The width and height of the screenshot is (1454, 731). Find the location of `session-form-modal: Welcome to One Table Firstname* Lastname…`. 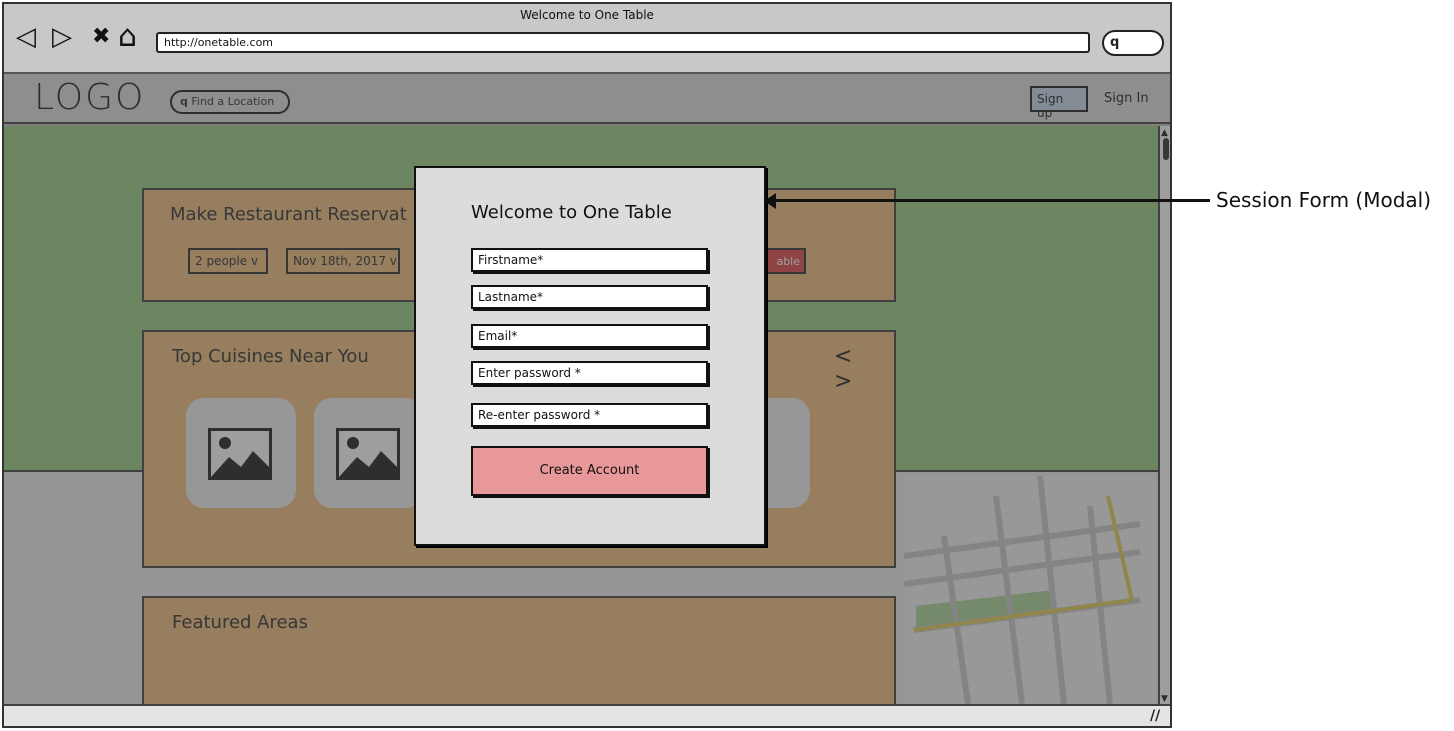

session-form-modal: Welcome to One Table Firstname* Lastname… is located at coordinates (590, 356).